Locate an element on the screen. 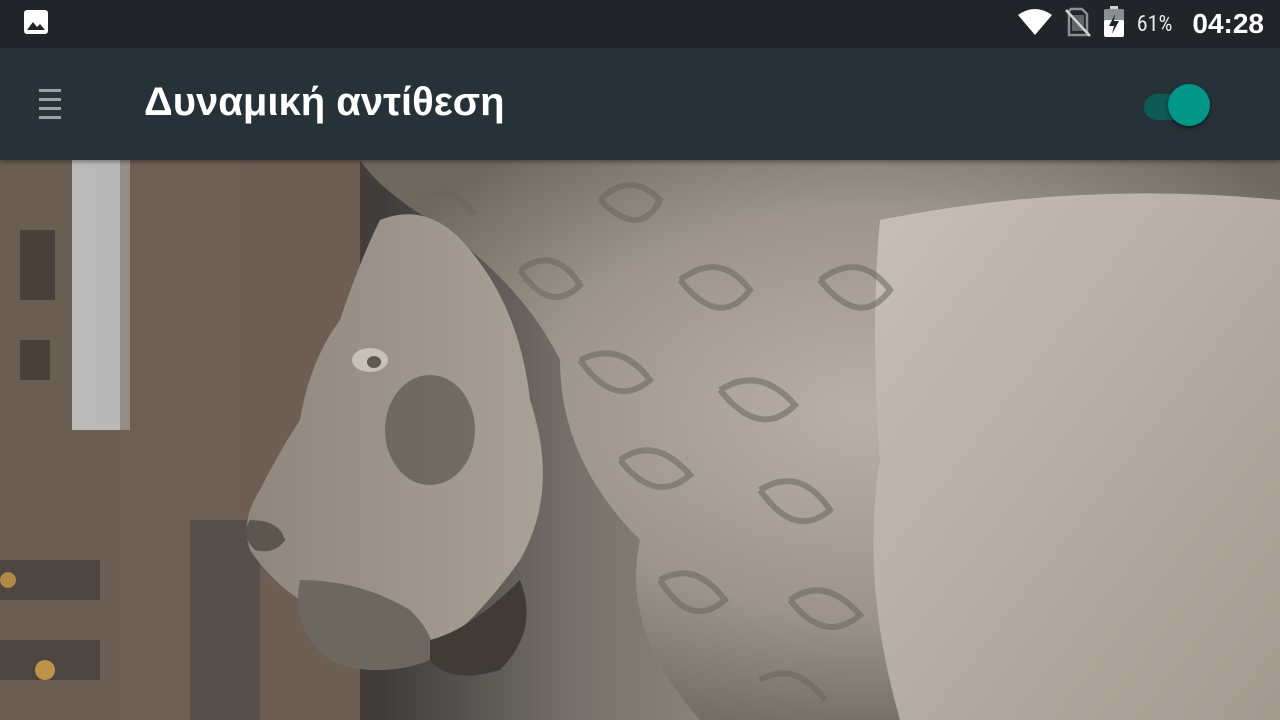  toggle-thumb is located at coordinates (1189, 105).